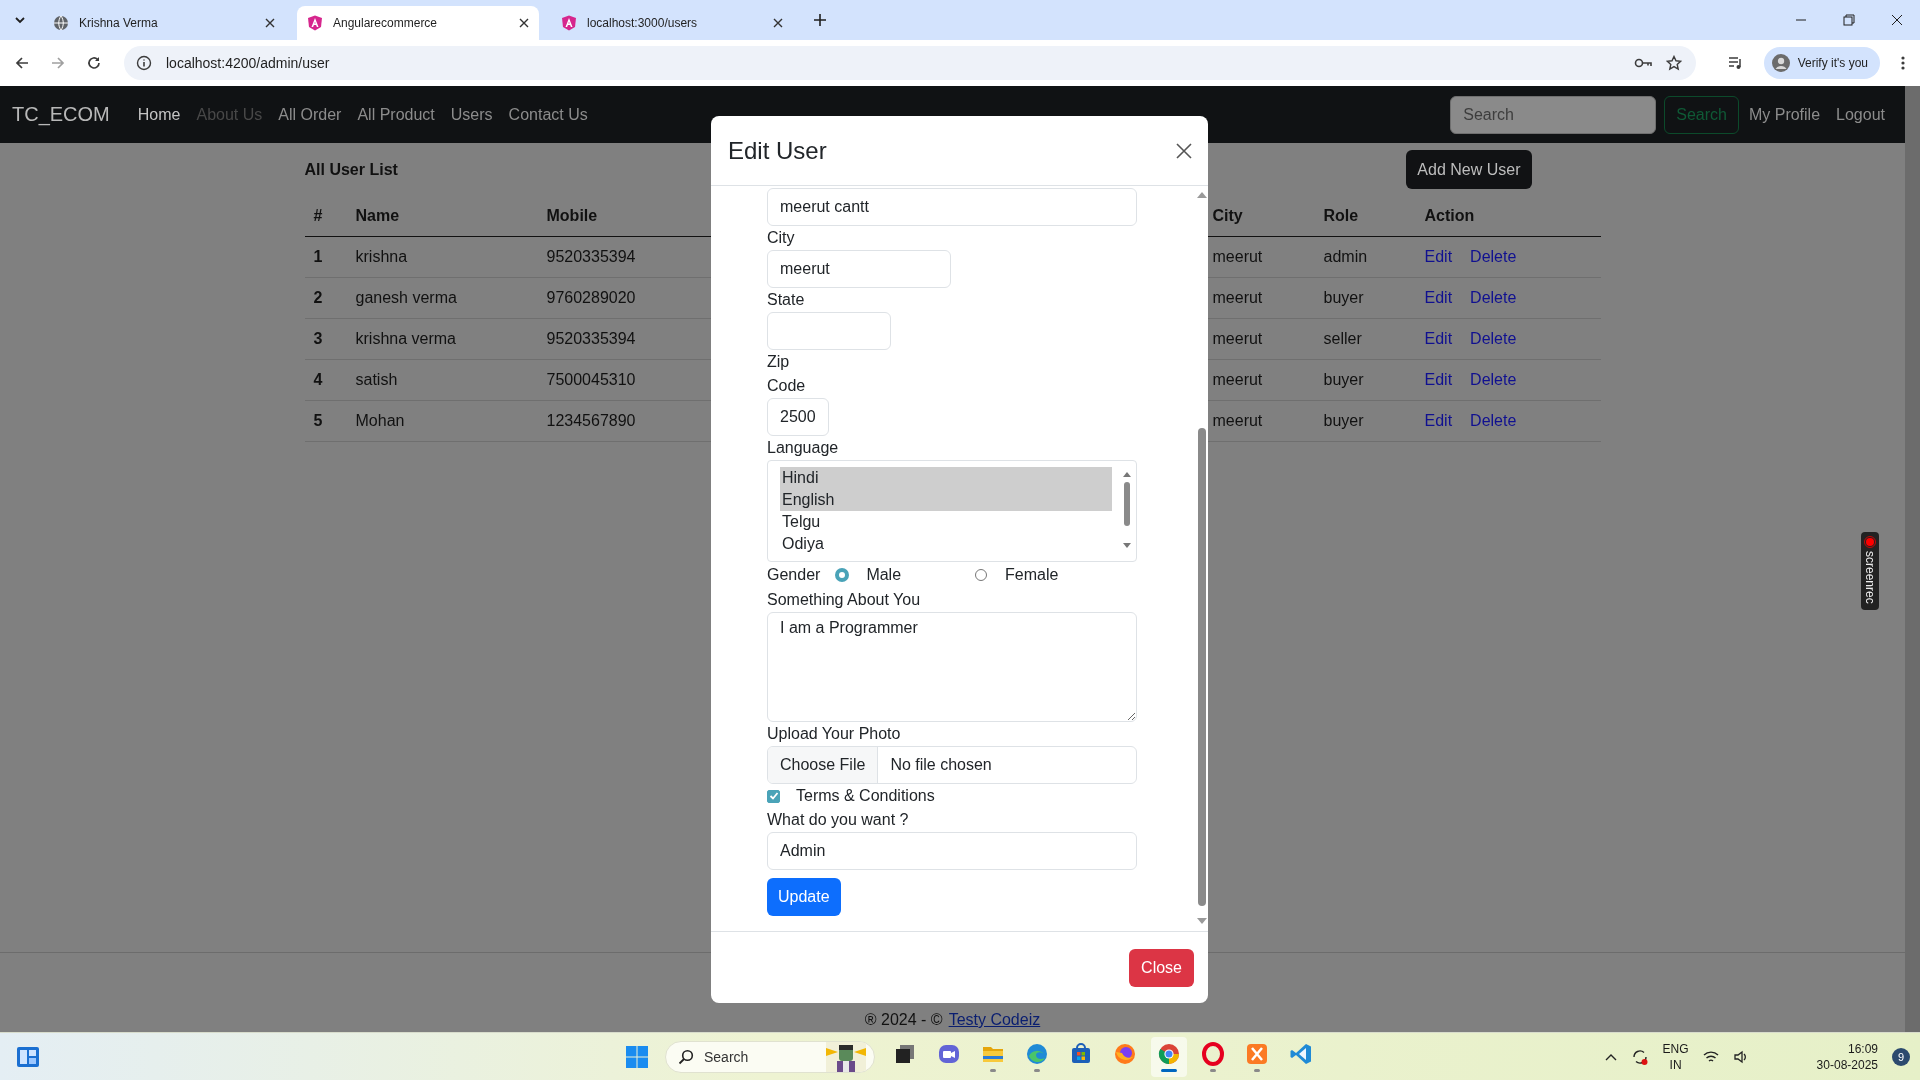 This screenshot has height=1080, width=1920. Describe the element at coordinates (798, 417) in the screenshot. I see `input-field: 2500` at that location.